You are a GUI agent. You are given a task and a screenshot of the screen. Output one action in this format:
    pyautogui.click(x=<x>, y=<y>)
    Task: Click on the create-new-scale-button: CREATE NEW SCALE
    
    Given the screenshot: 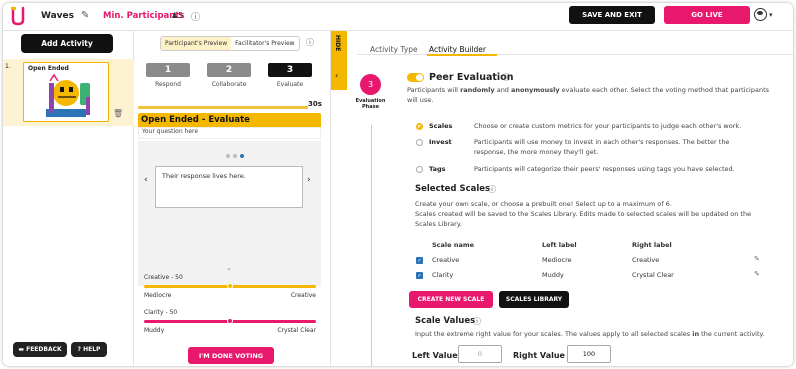 What is the action you would take?
    pyautogui.click(x=451, y=299)
    